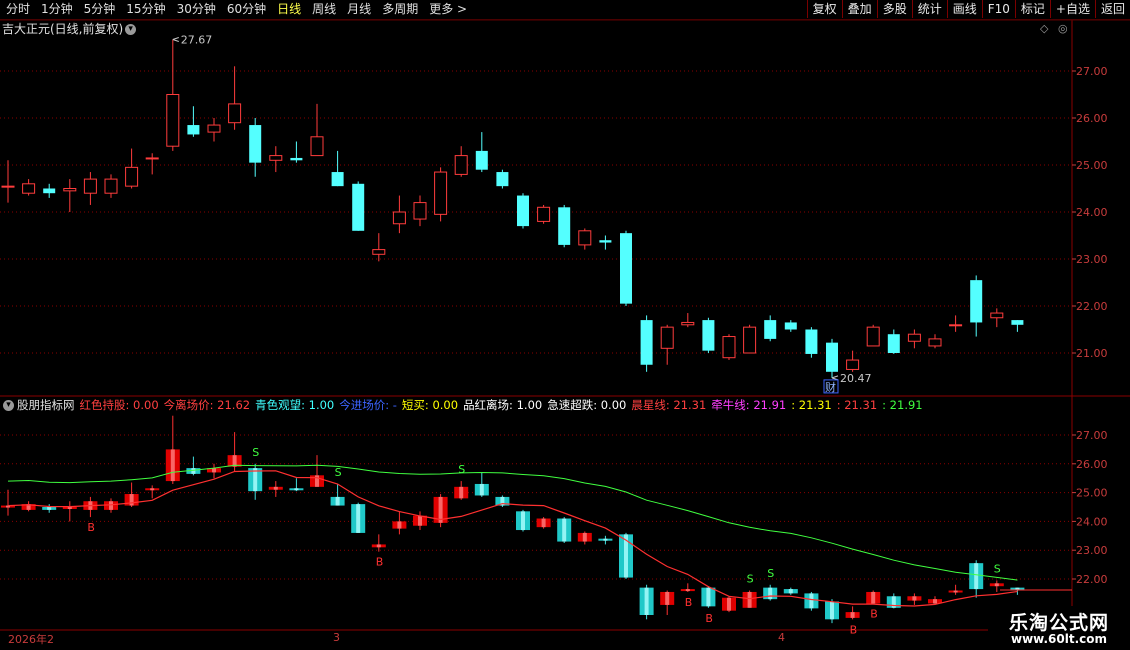 The width and height of the screenshot is (1130, 650). I want to click on indicator-field-4: 短买: 0.00, so click(430, 405).